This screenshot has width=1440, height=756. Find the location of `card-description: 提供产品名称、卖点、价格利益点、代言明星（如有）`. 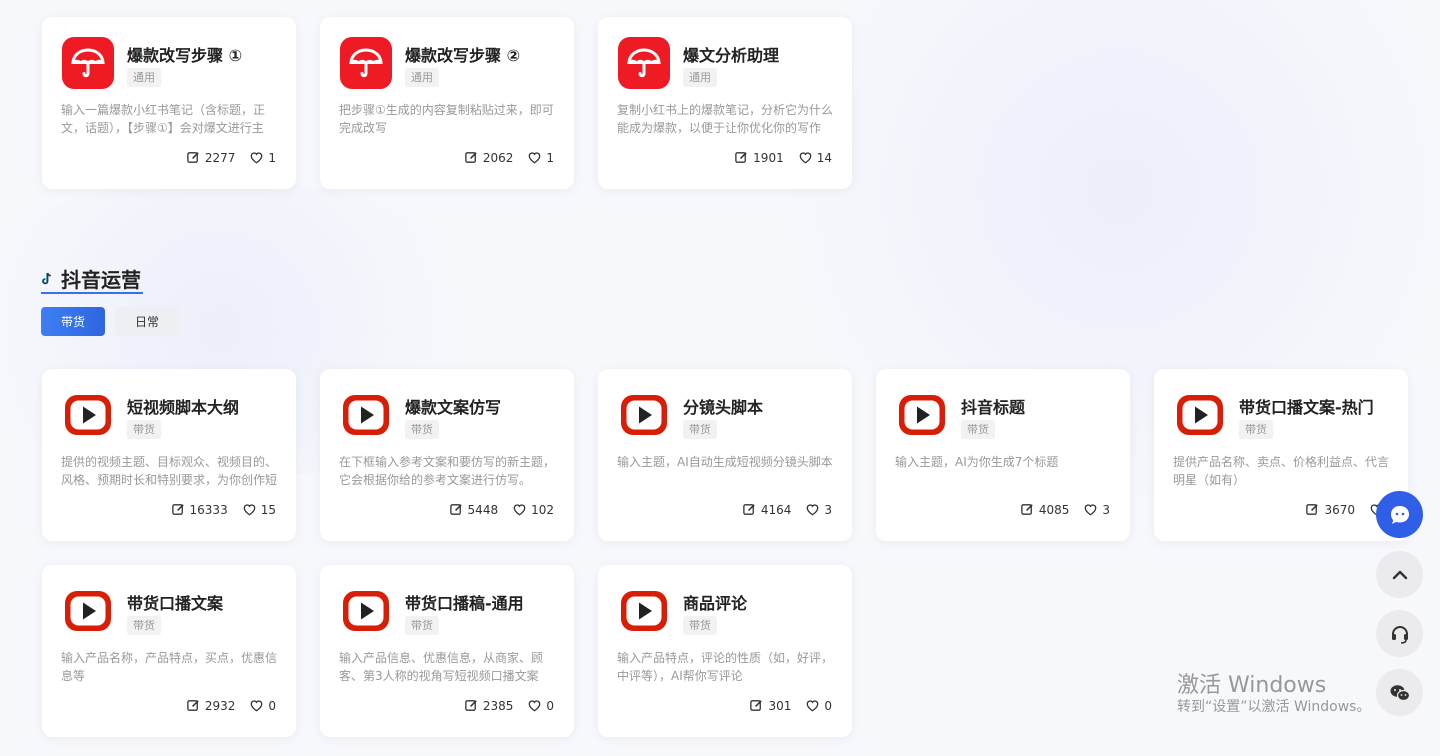

card-description: 提供产品名称、卖点、价格利益点、代言明星（如有） is located at coordinates (1281, 471).